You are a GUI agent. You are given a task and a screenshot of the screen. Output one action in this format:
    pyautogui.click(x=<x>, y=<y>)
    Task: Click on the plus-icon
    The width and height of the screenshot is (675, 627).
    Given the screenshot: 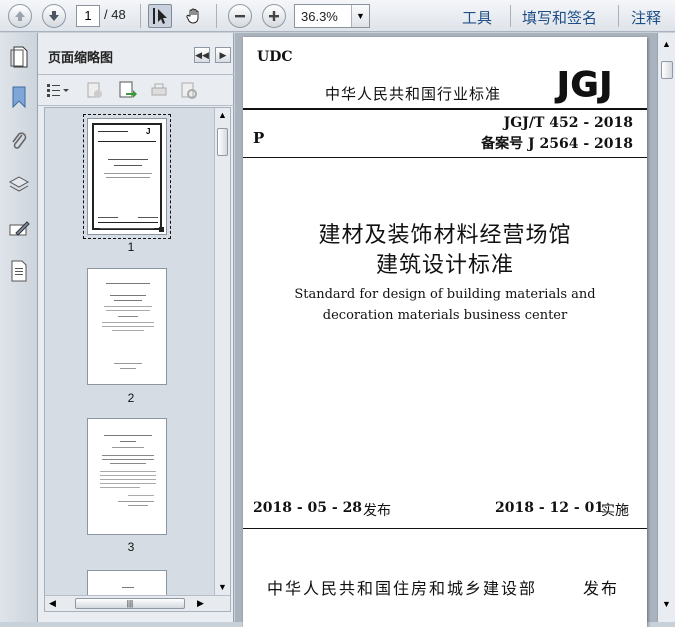 What is the action you would take?
    pyautogui.click(x=274, y=16)
    